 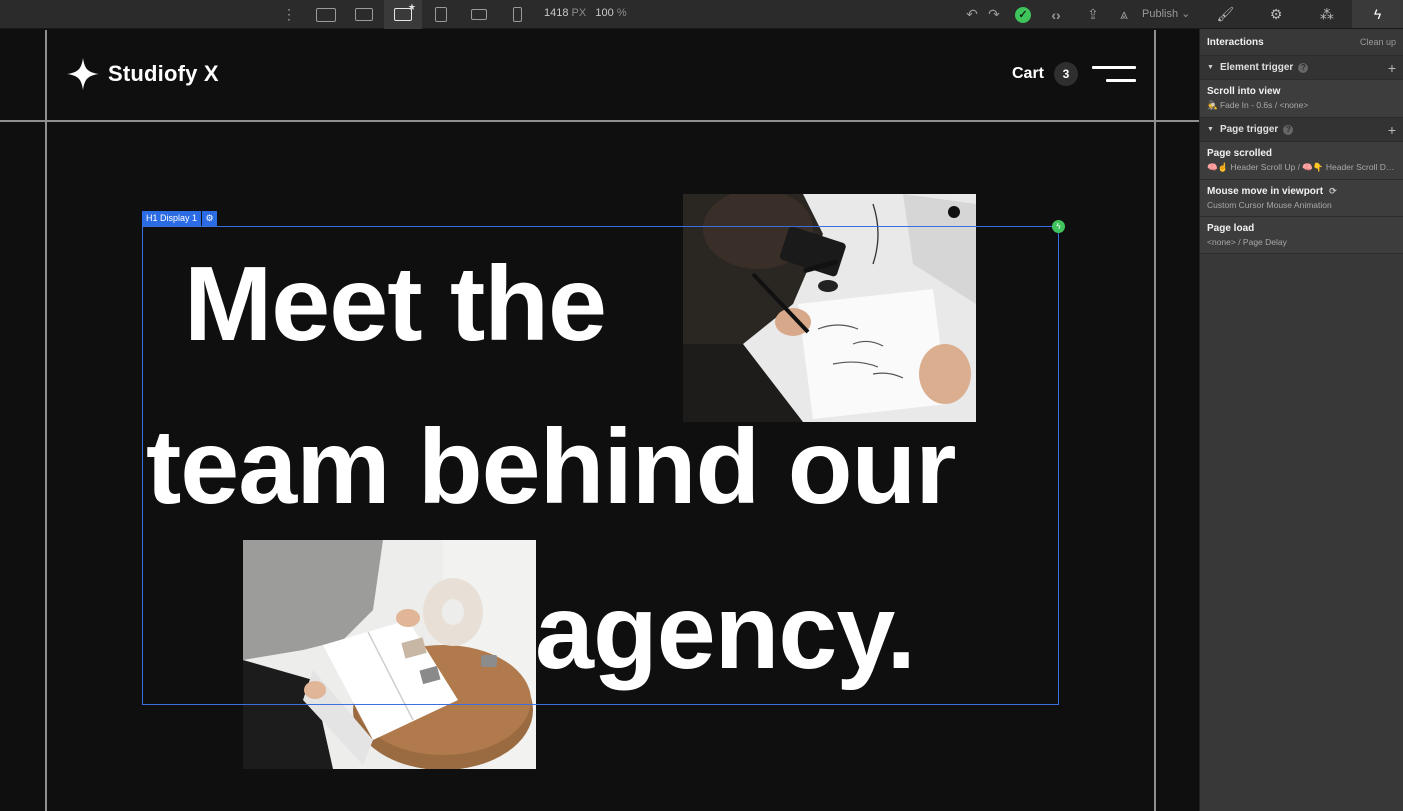 I want to click on status-ok-button: ✓, so click(x=1023, y=14).